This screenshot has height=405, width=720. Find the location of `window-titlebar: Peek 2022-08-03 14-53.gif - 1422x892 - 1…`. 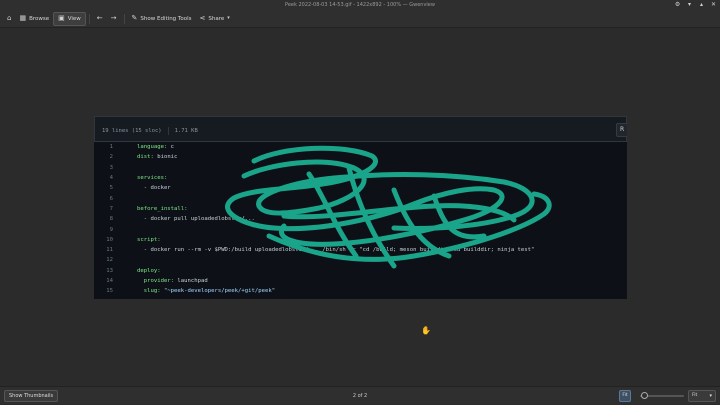

window-titlebar: Peek 2022-08-03 14-53.gif - 1422x892 - 1… is located at coordinates (360, 5).